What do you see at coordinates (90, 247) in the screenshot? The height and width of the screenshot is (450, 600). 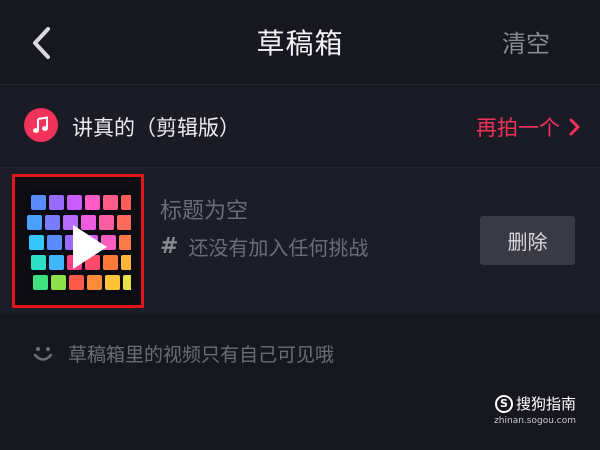 I see `play-icon` at bounding box center [90, 247].